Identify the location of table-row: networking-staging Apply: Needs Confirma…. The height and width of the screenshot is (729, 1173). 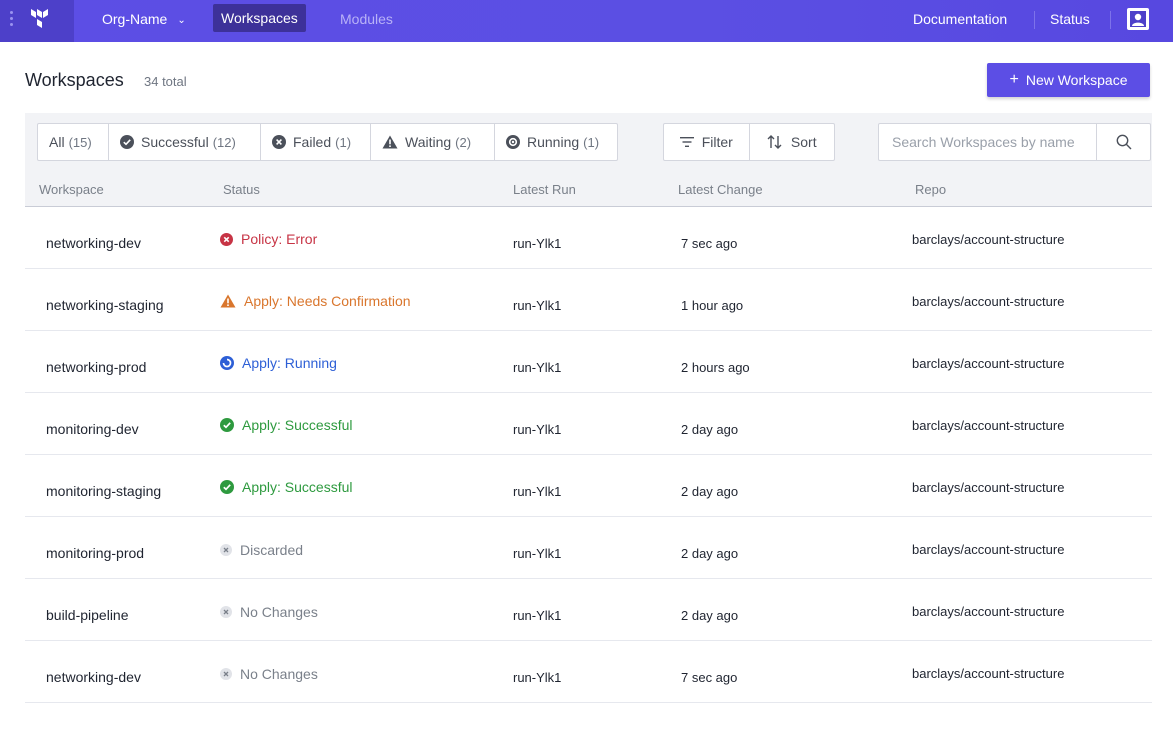
(588, 300).